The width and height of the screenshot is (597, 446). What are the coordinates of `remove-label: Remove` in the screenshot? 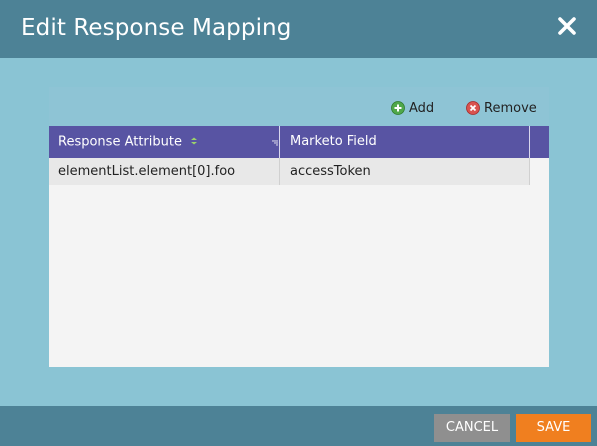 It's located at (510, 108).